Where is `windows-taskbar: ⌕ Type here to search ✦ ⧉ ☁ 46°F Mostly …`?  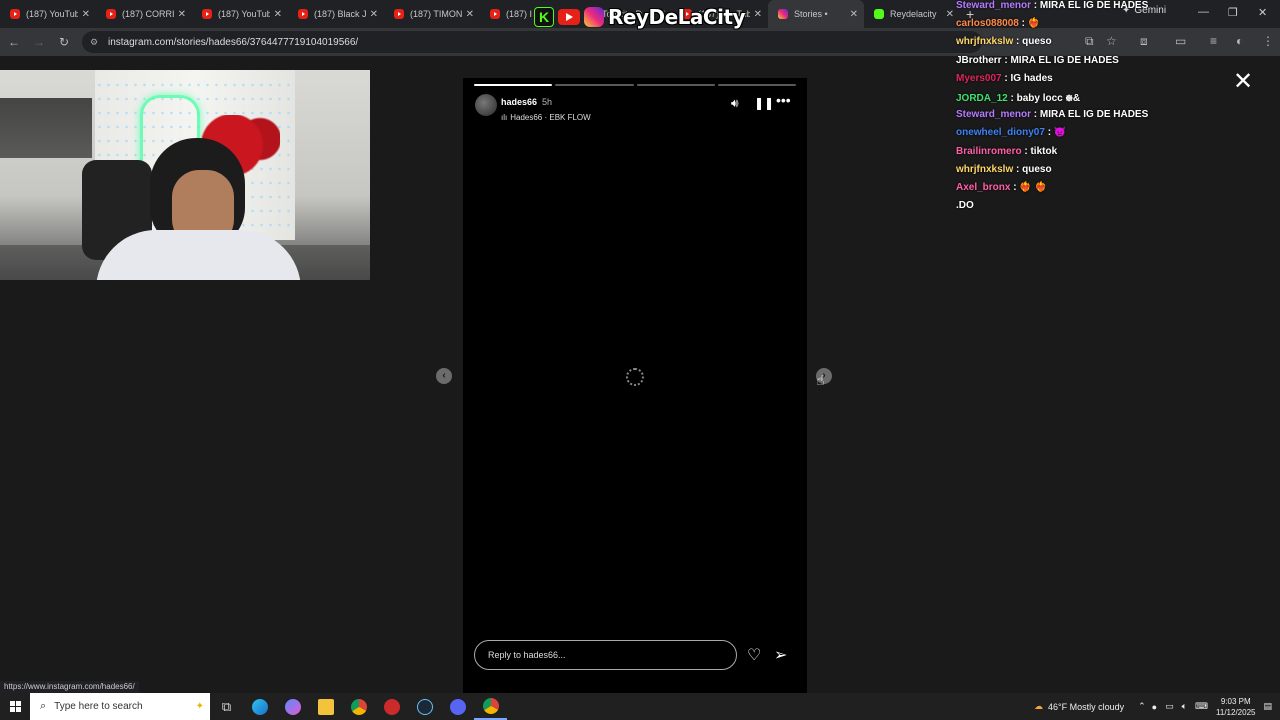 windows-taskbar: ⌕ Type here to search ✦ ⧉ ☁ 46°F Mostly … is located at coordinates (640, 706).